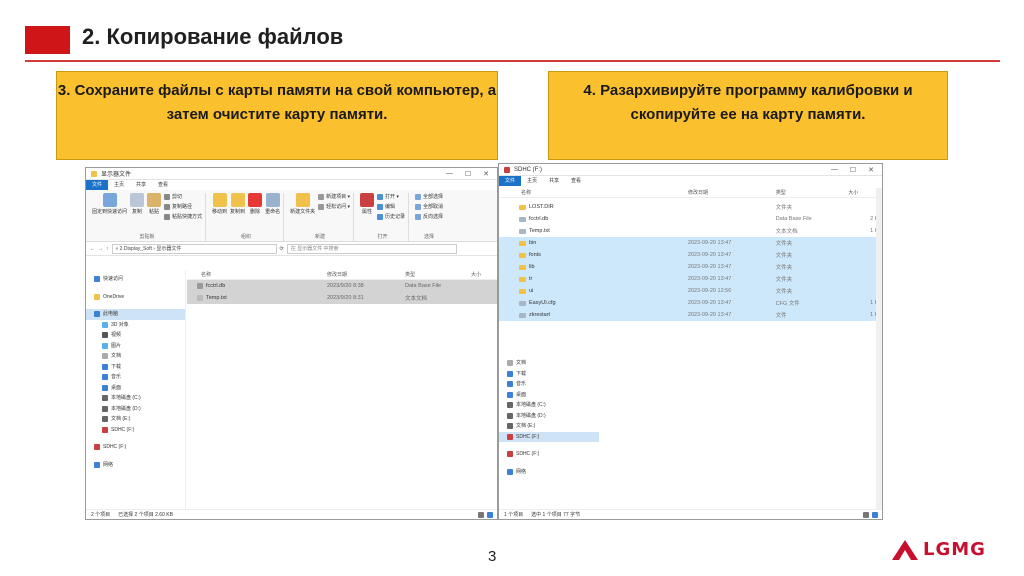 The width and height of the screenshot is (1024, 576). I want to click on search-input: 在 显示器文件 中搜索, so click(371, 248).